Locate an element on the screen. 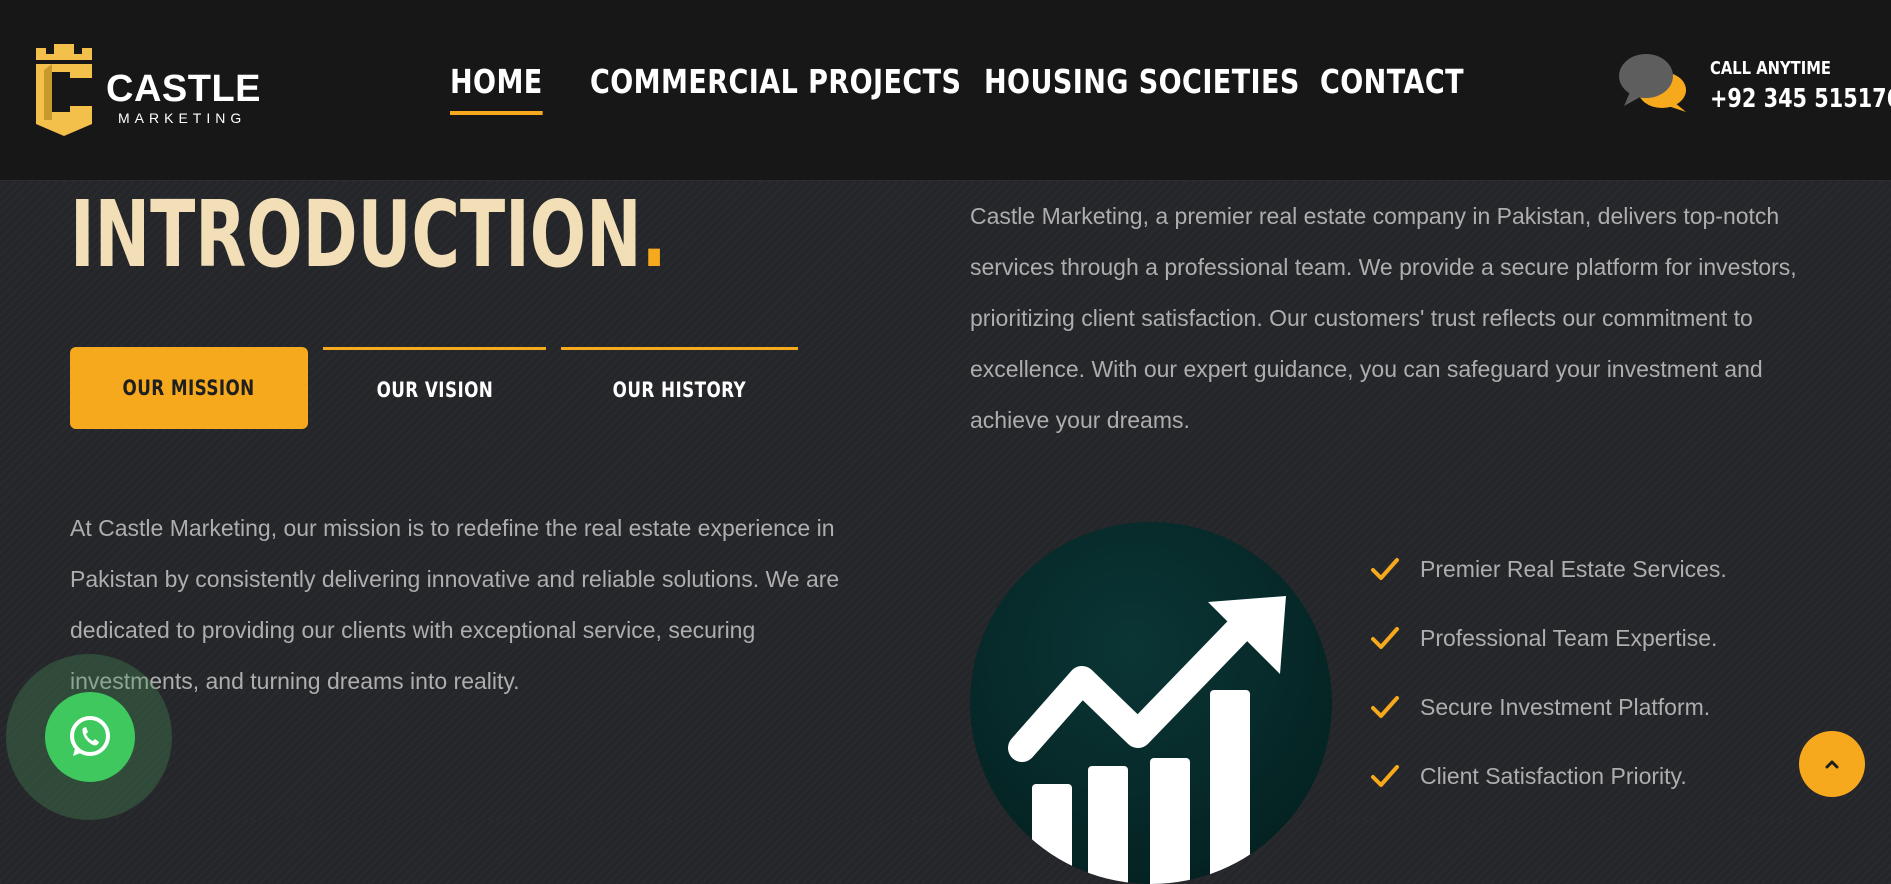  nav-home: HOME is located at coordinates (496, 88).